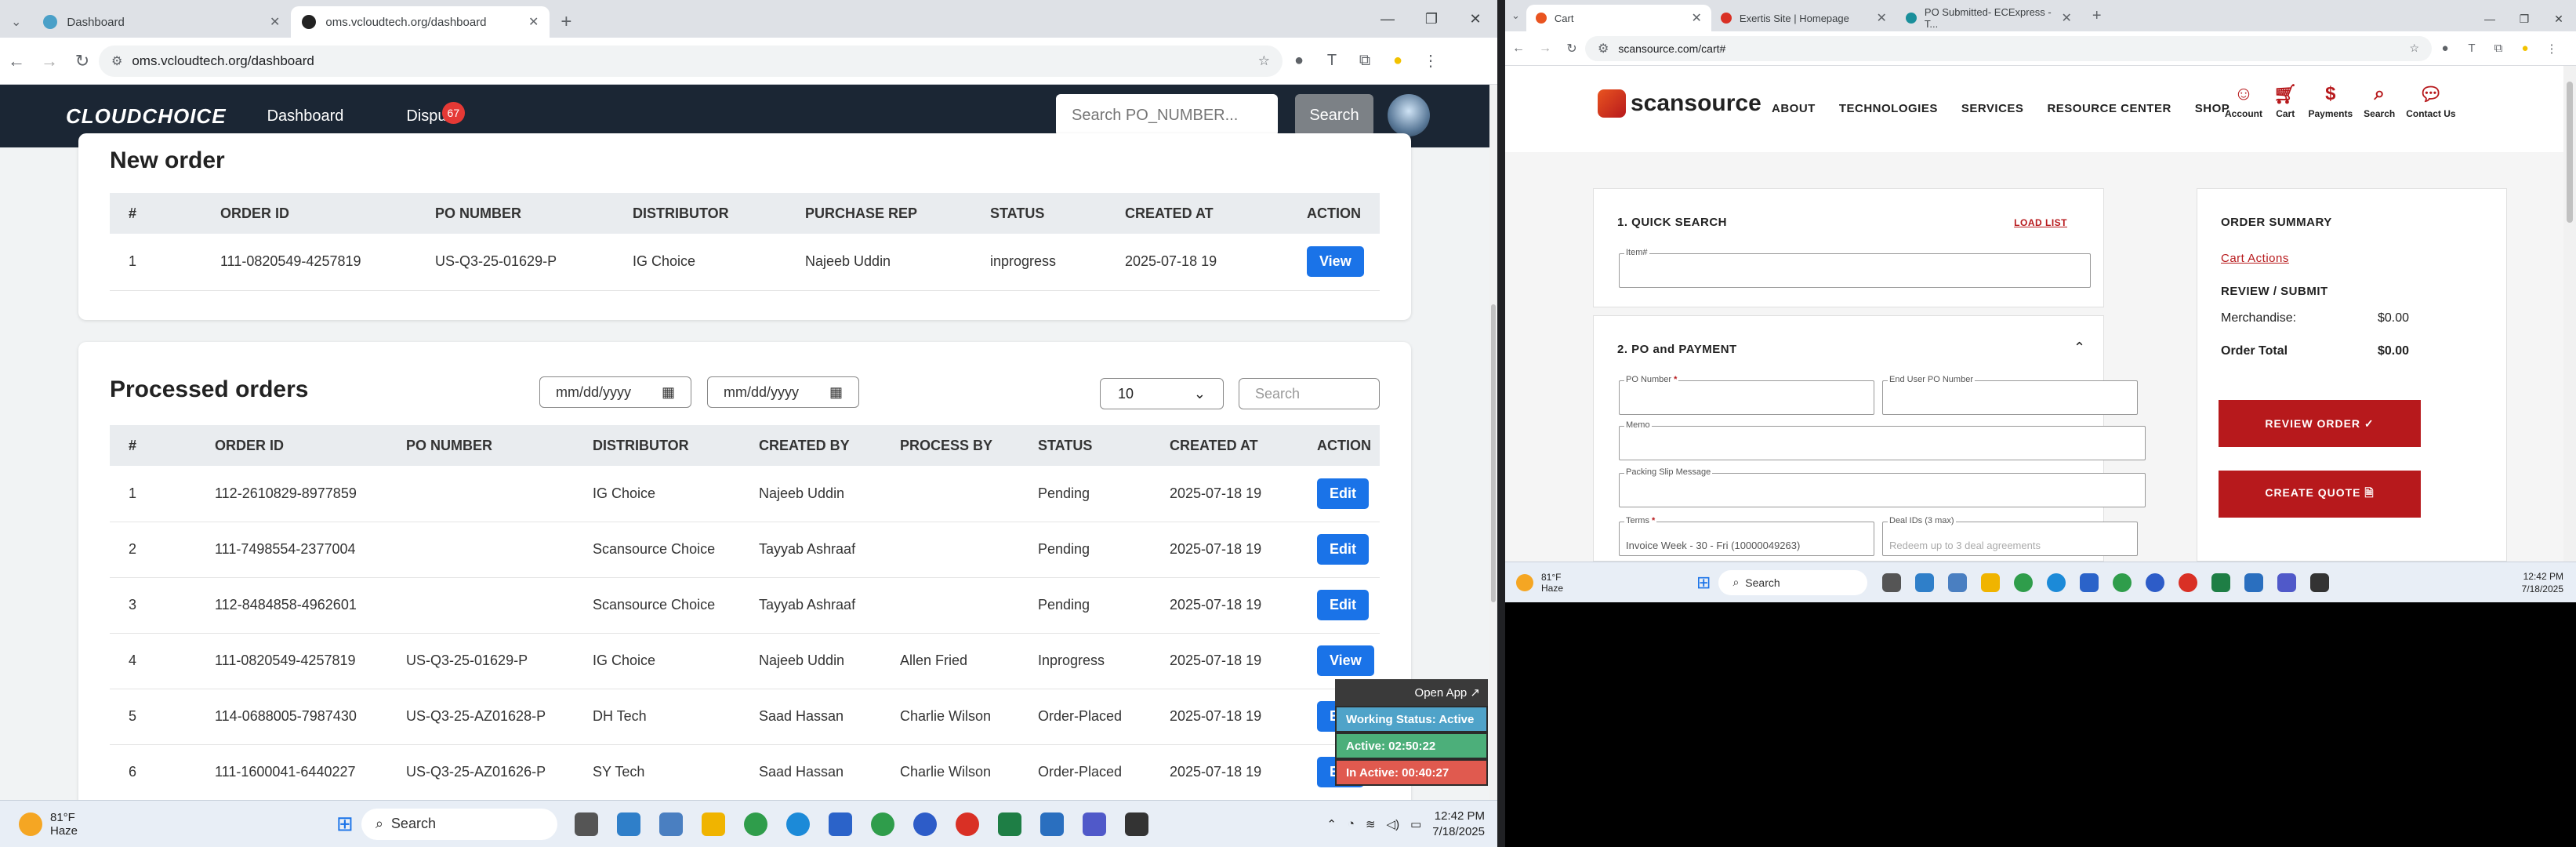 This screenshot has height=847, width=2576. I want to click on volume-icon: ◁), so click(1393, 824).